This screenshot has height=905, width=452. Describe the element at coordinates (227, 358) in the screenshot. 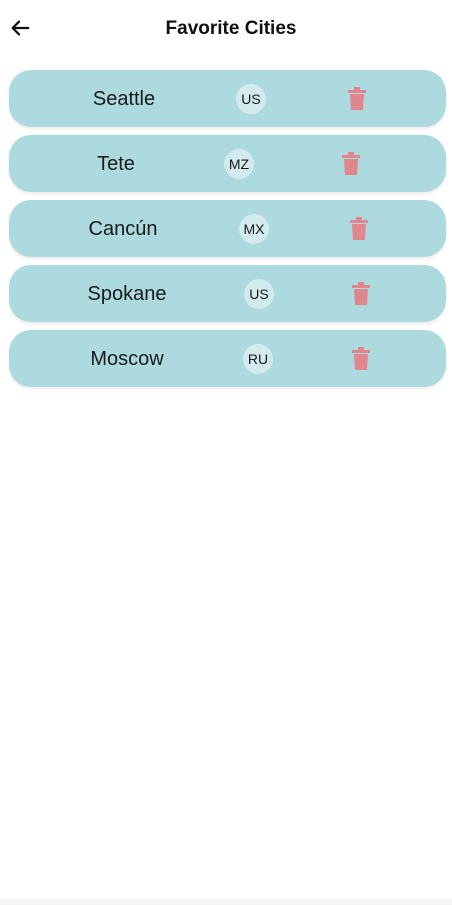

I see `city-card: Moscow RU` at that location.